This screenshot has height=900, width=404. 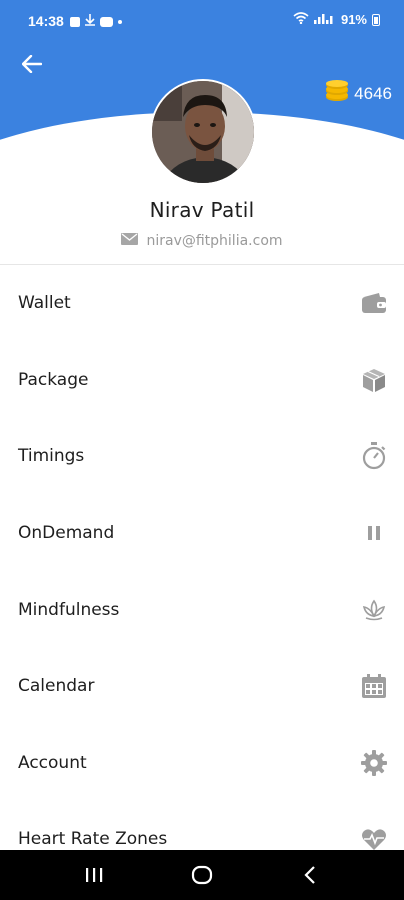 I want to click on coin-count: 4646, so click(x=373, y=93).